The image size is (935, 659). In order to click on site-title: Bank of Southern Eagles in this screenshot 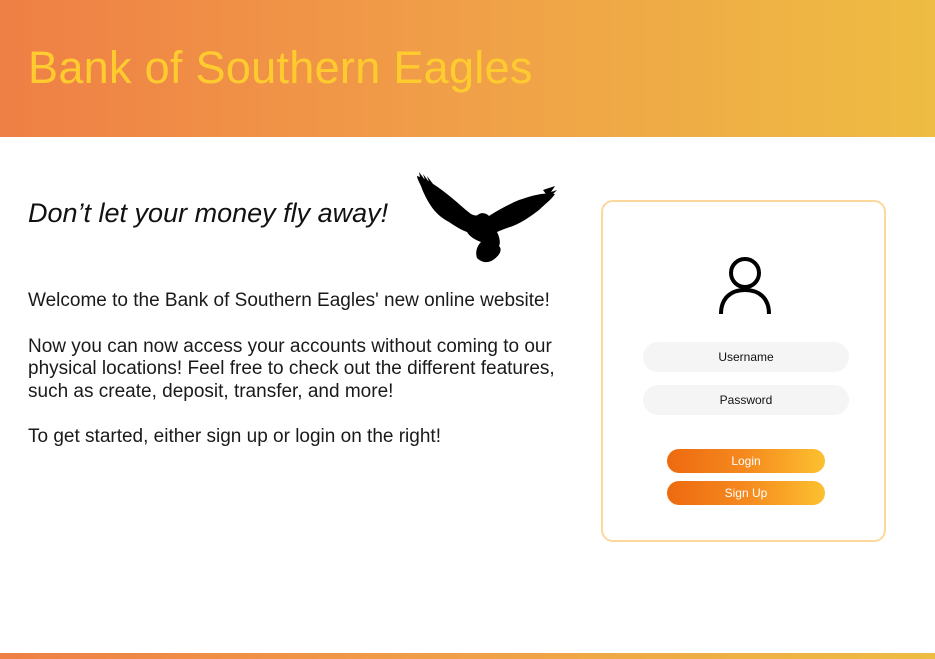, I will do `click(280, 67)`.